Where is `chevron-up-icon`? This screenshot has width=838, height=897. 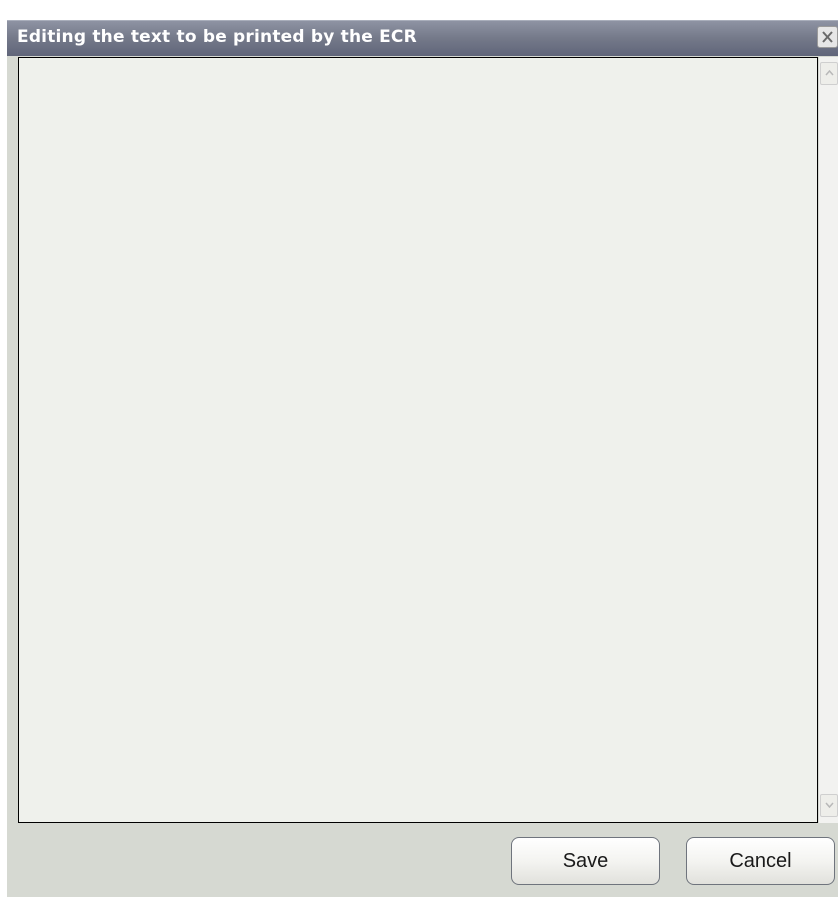 chevron-up-icon is located at coordinates (829, 73).